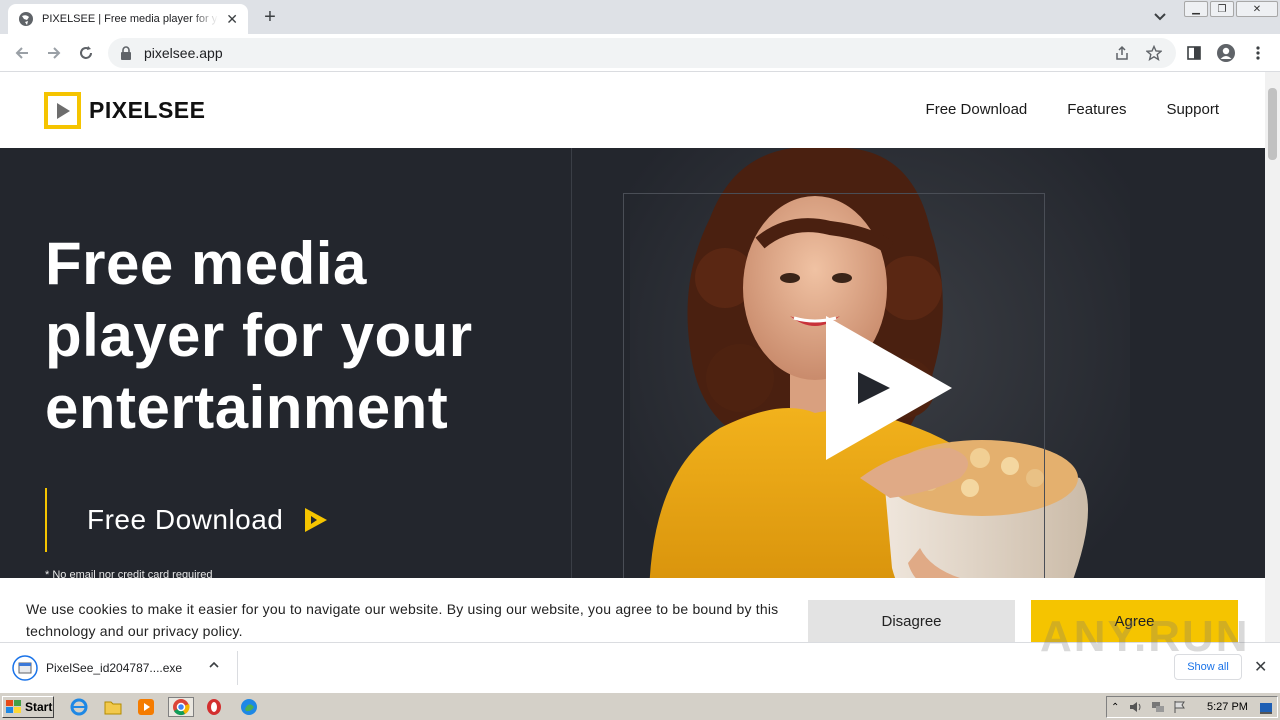 The height and width of the screenshot is (720, 1280). I want to click on back-button, so click(22, 53).